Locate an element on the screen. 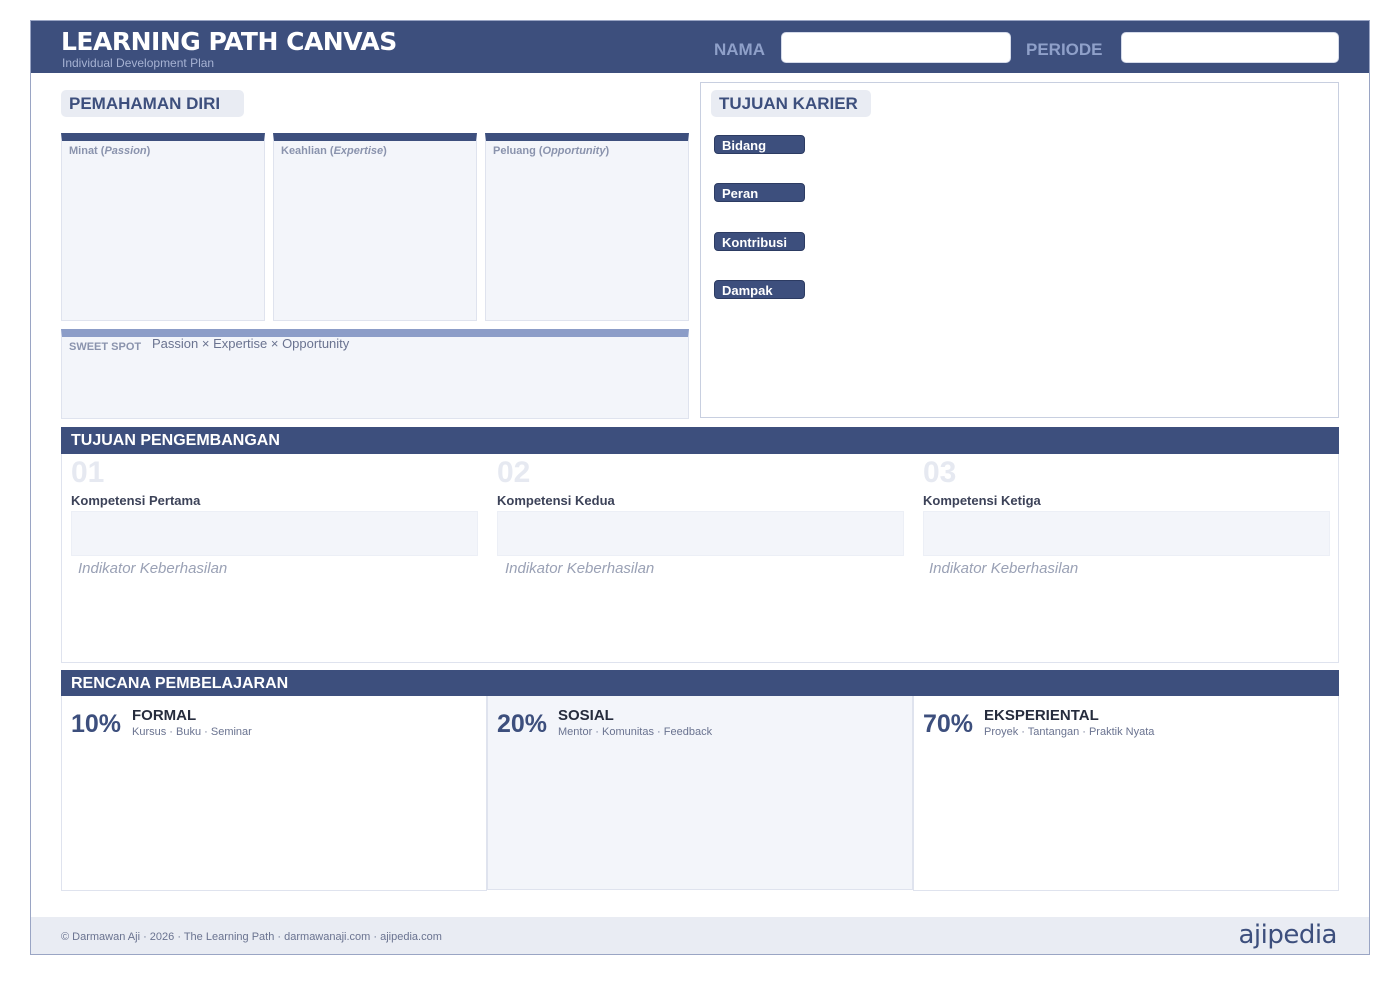 The image size is (1400, 990). keahlian-label: Keahlian (Expertise) is located at coordinates (334, 151).